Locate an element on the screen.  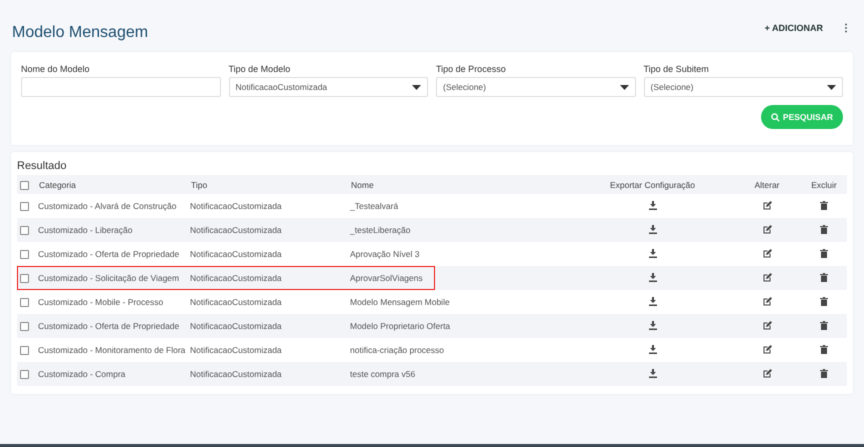
table-cell: _testeLiberação is located at coordinates (461, 230).